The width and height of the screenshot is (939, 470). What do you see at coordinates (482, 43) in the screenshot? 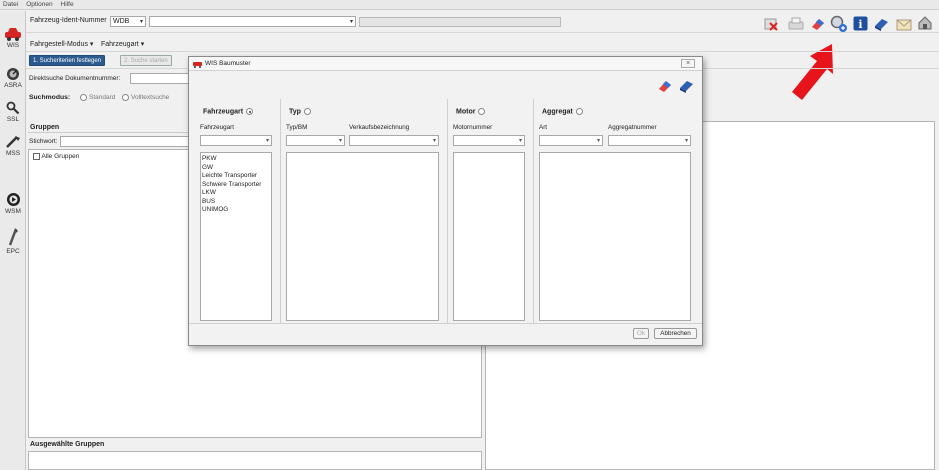
I see `mode-bar: Fahrgestell-Modus ▾ Fahrzeugart ▾` at bounding box center [482, 43].